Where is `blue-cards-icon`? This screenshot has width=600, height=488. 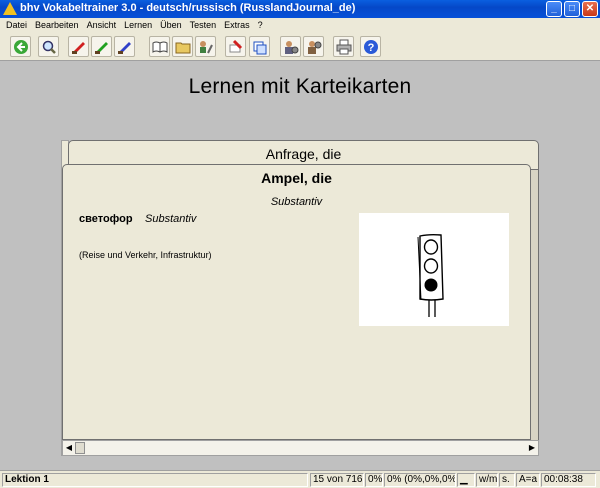
blue-cards-icon is located at coordinates (259, 47).